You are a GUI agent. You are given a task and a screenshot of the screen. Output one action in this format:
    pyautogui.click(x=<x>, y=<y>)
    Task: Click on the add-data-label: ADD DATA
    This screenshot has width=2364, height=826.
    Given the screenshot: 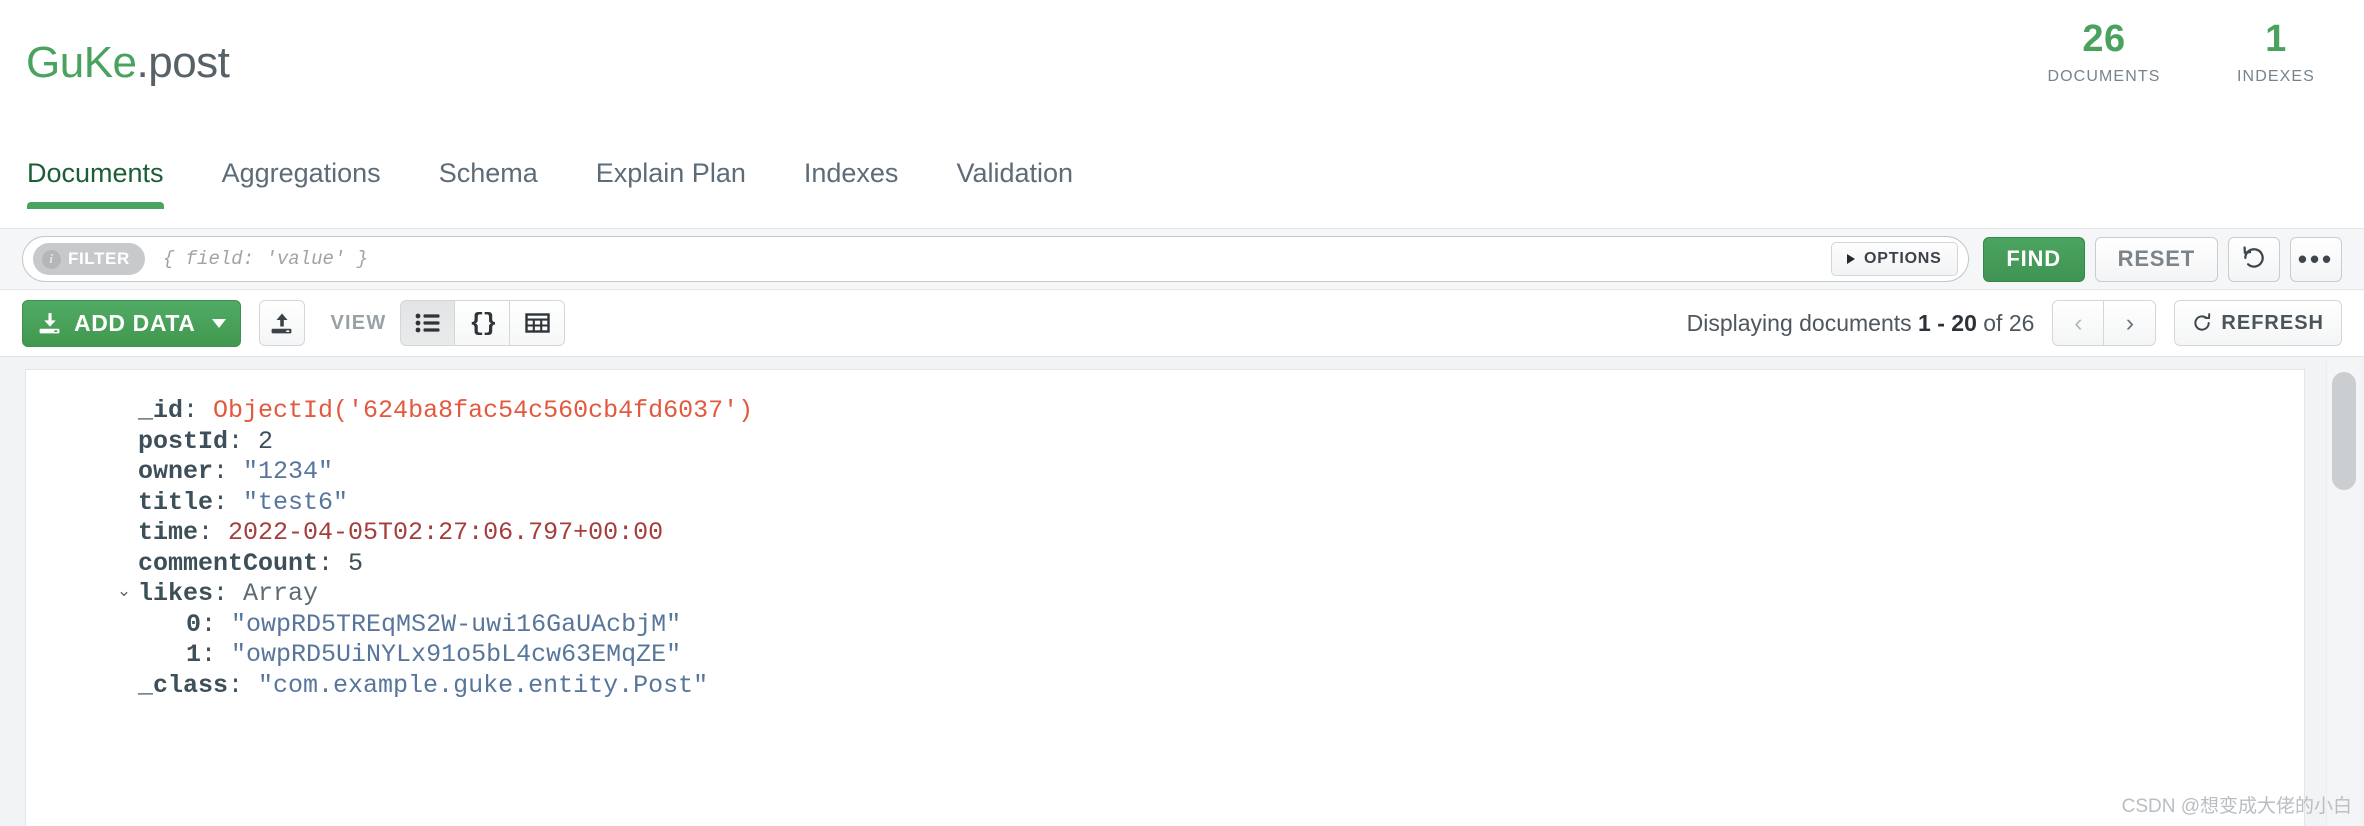 What is the action you would take?
    pyautogui.click(x=135, y=322)
    